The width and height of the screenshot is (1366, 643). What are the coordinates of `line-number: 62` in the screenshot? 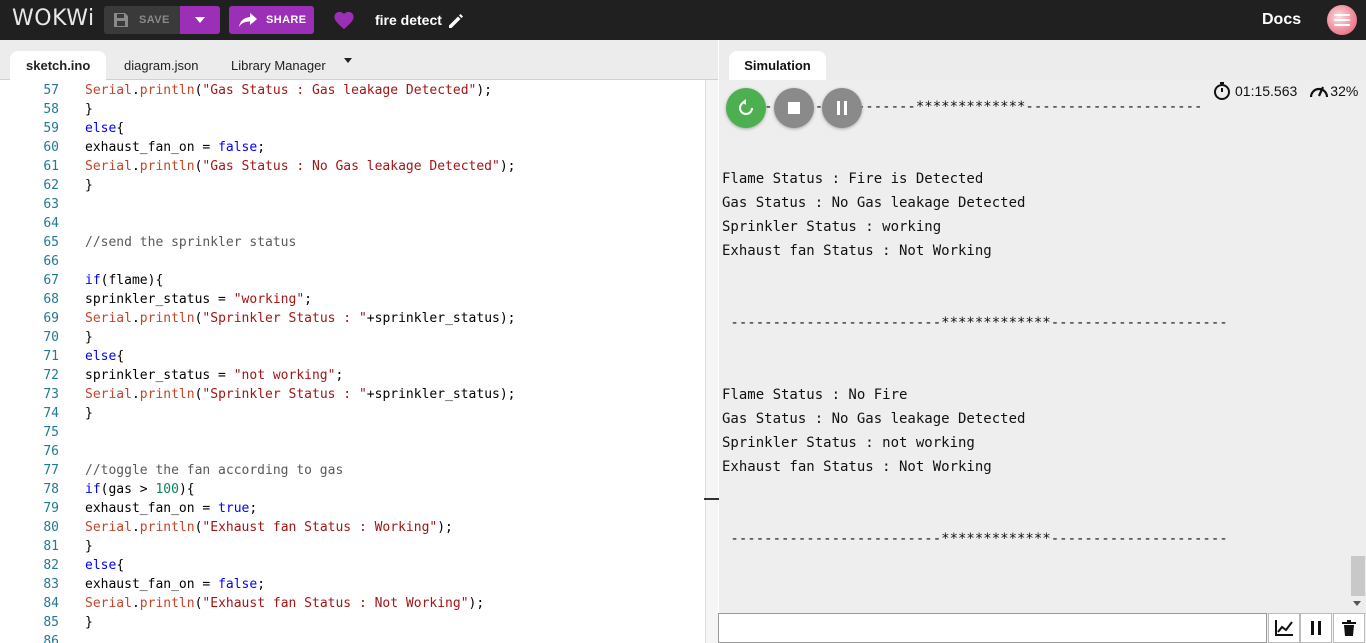 It's located at (51, 185).